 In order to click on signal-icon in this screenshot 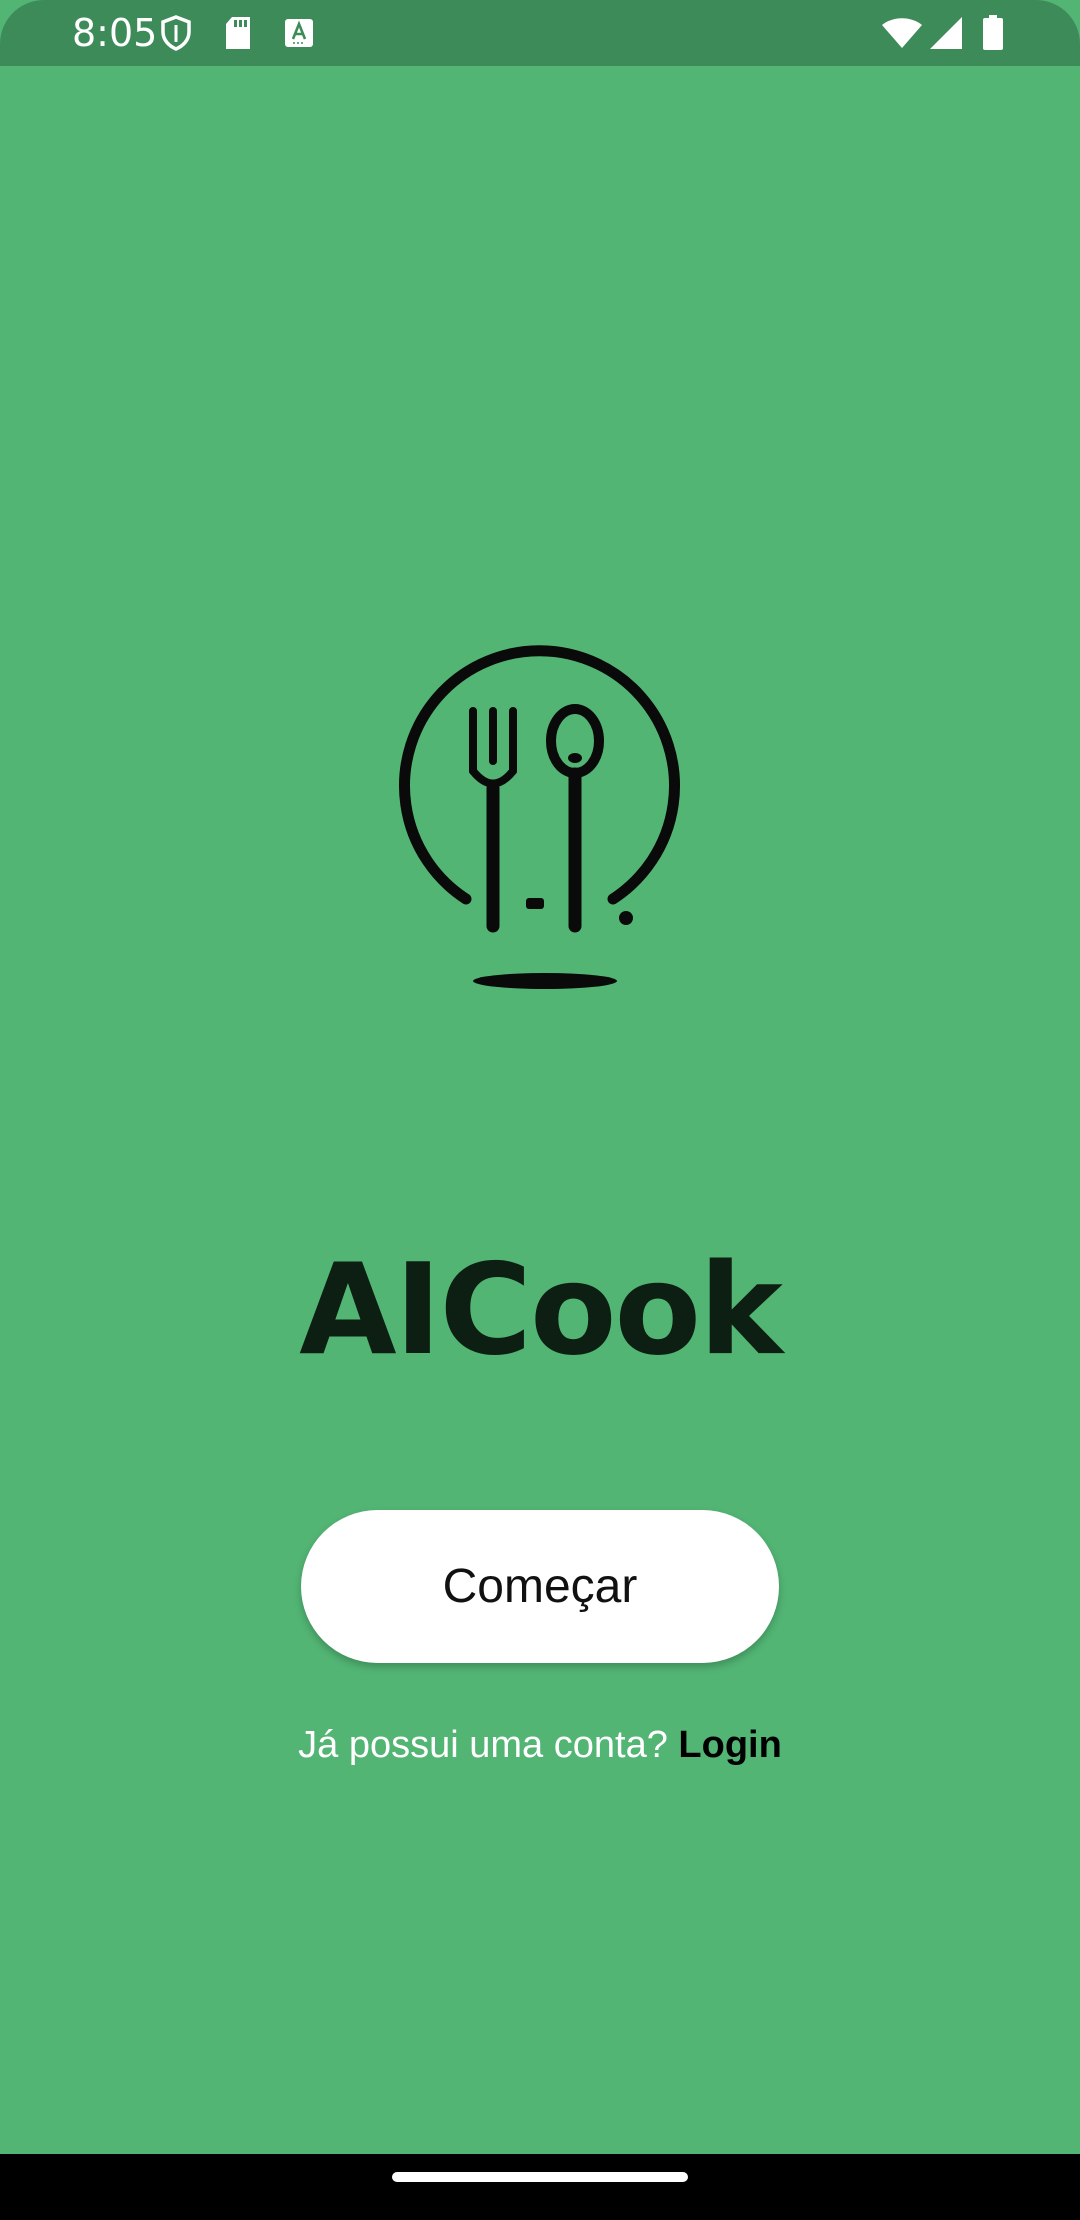, I will do `click(946, 33)`.